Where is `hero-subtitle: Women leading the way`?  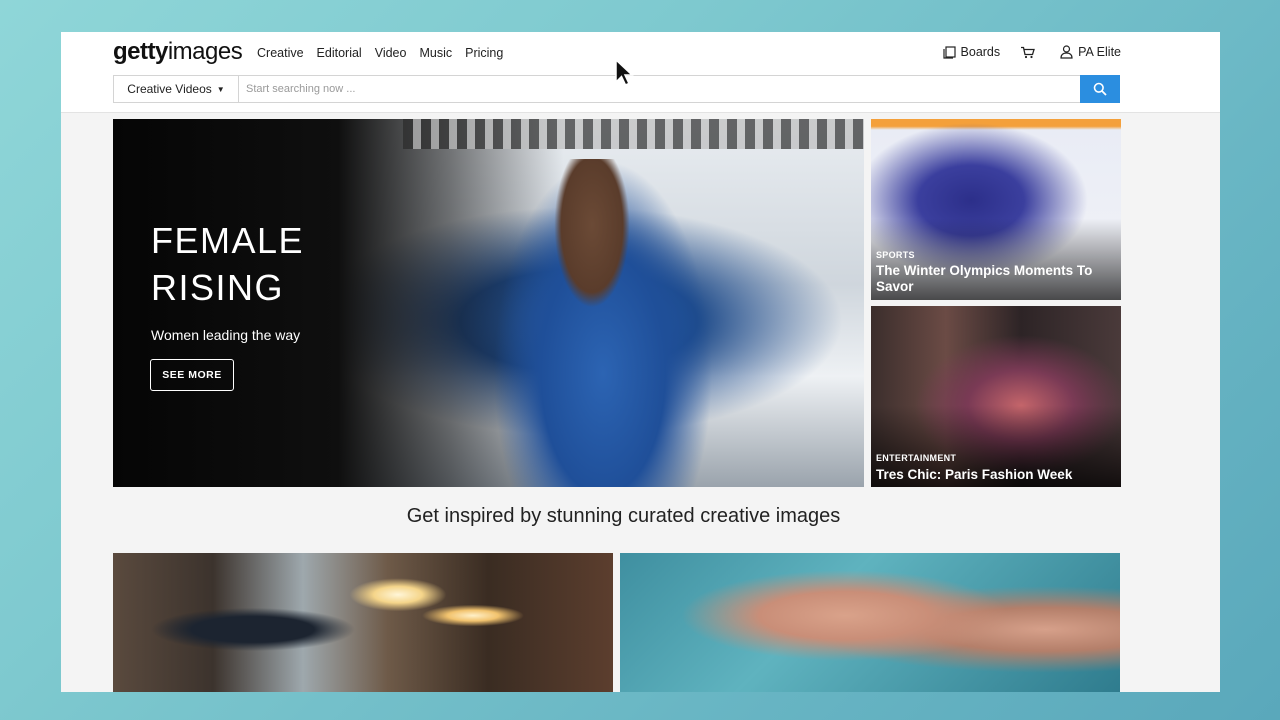
hero-subtitle: Women leading the way is located at coordinates (226, 335).